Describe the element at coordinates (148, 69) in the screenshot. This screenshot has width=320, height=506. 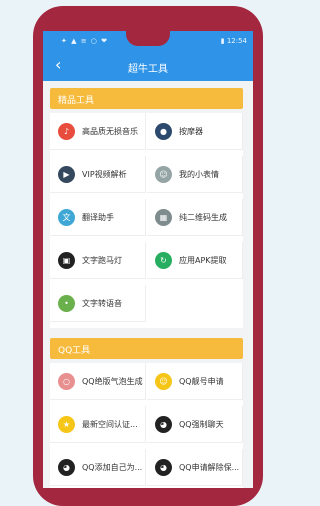
I see `page-title: 超牛工具` at that location.